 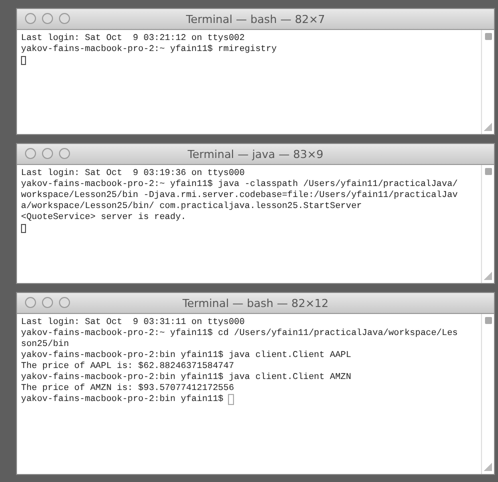 What do you see at coordinates (239, 334) in the screenshot?
I see `terminal-line: yakov-fains-macbook-pro-2:~ yfain11$ cd /Users/yfain11/practicalJava/workspace/Les` at bounding box center [239, 334].